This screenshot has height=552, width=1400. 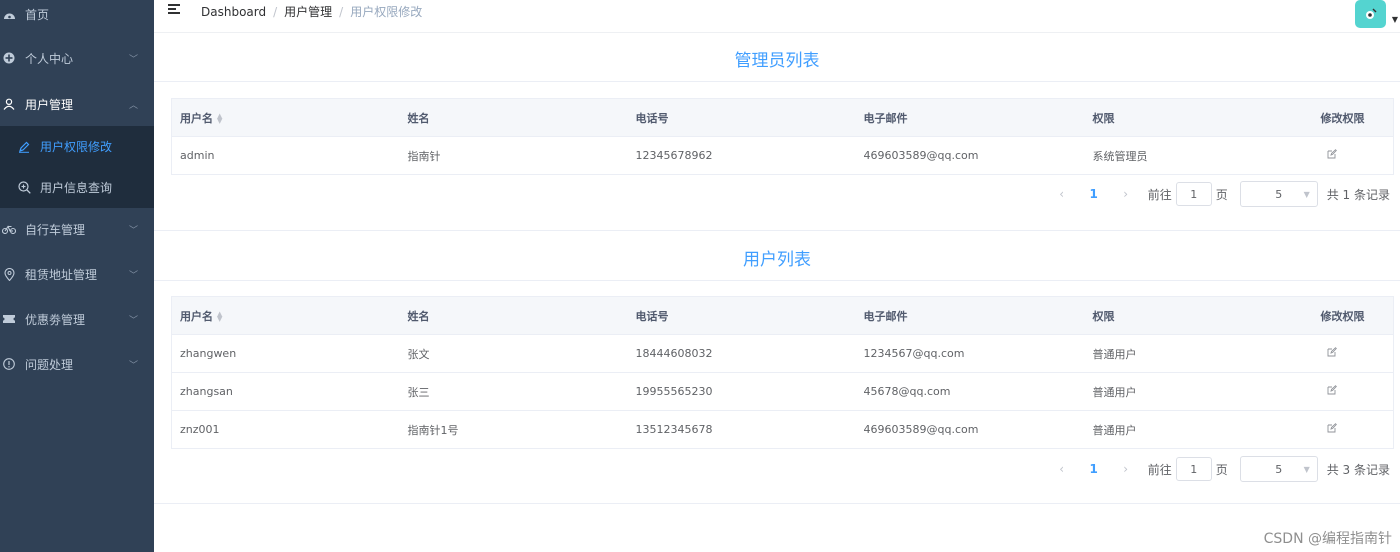 What do you see at coordinates (970, 155) in the screenshot?
I see `cell-email: 469603589@qq.com` at bounding box center [970, 155].